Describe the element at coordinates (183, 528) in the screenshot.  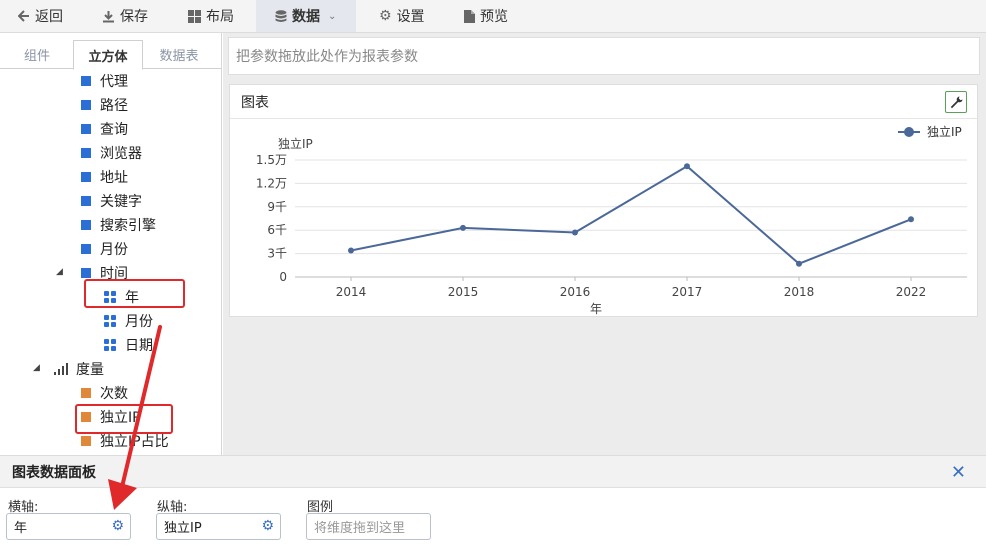
I see `y-axis-value: 独立IP` at that location.